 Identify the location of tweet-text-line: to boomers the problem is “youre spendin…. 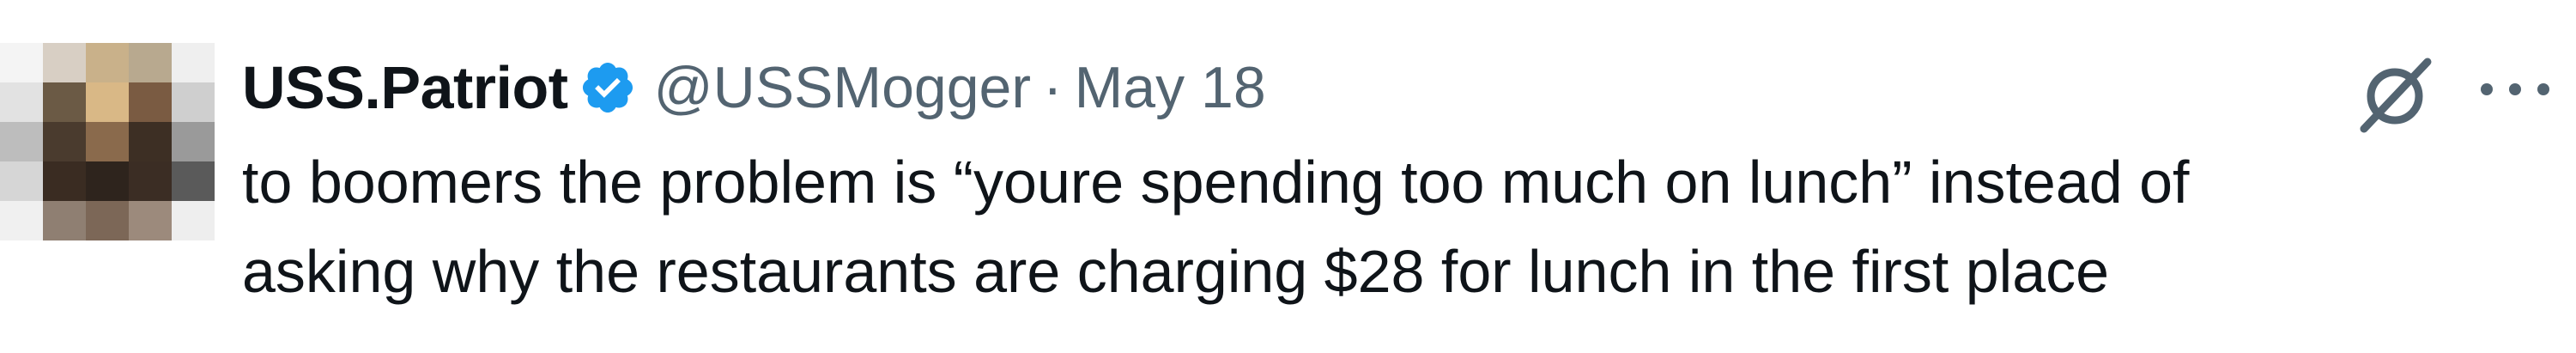
(1216, 182).